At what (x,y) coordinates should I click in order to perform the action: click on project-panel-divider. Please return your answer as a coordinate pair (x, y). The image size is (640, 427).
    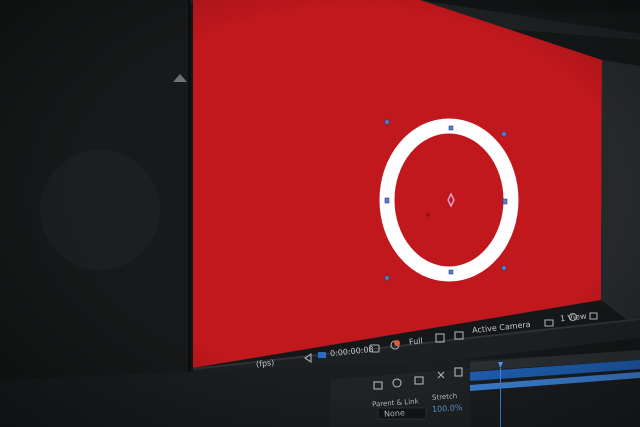
    Looking at the image, I should click on (189, 190).